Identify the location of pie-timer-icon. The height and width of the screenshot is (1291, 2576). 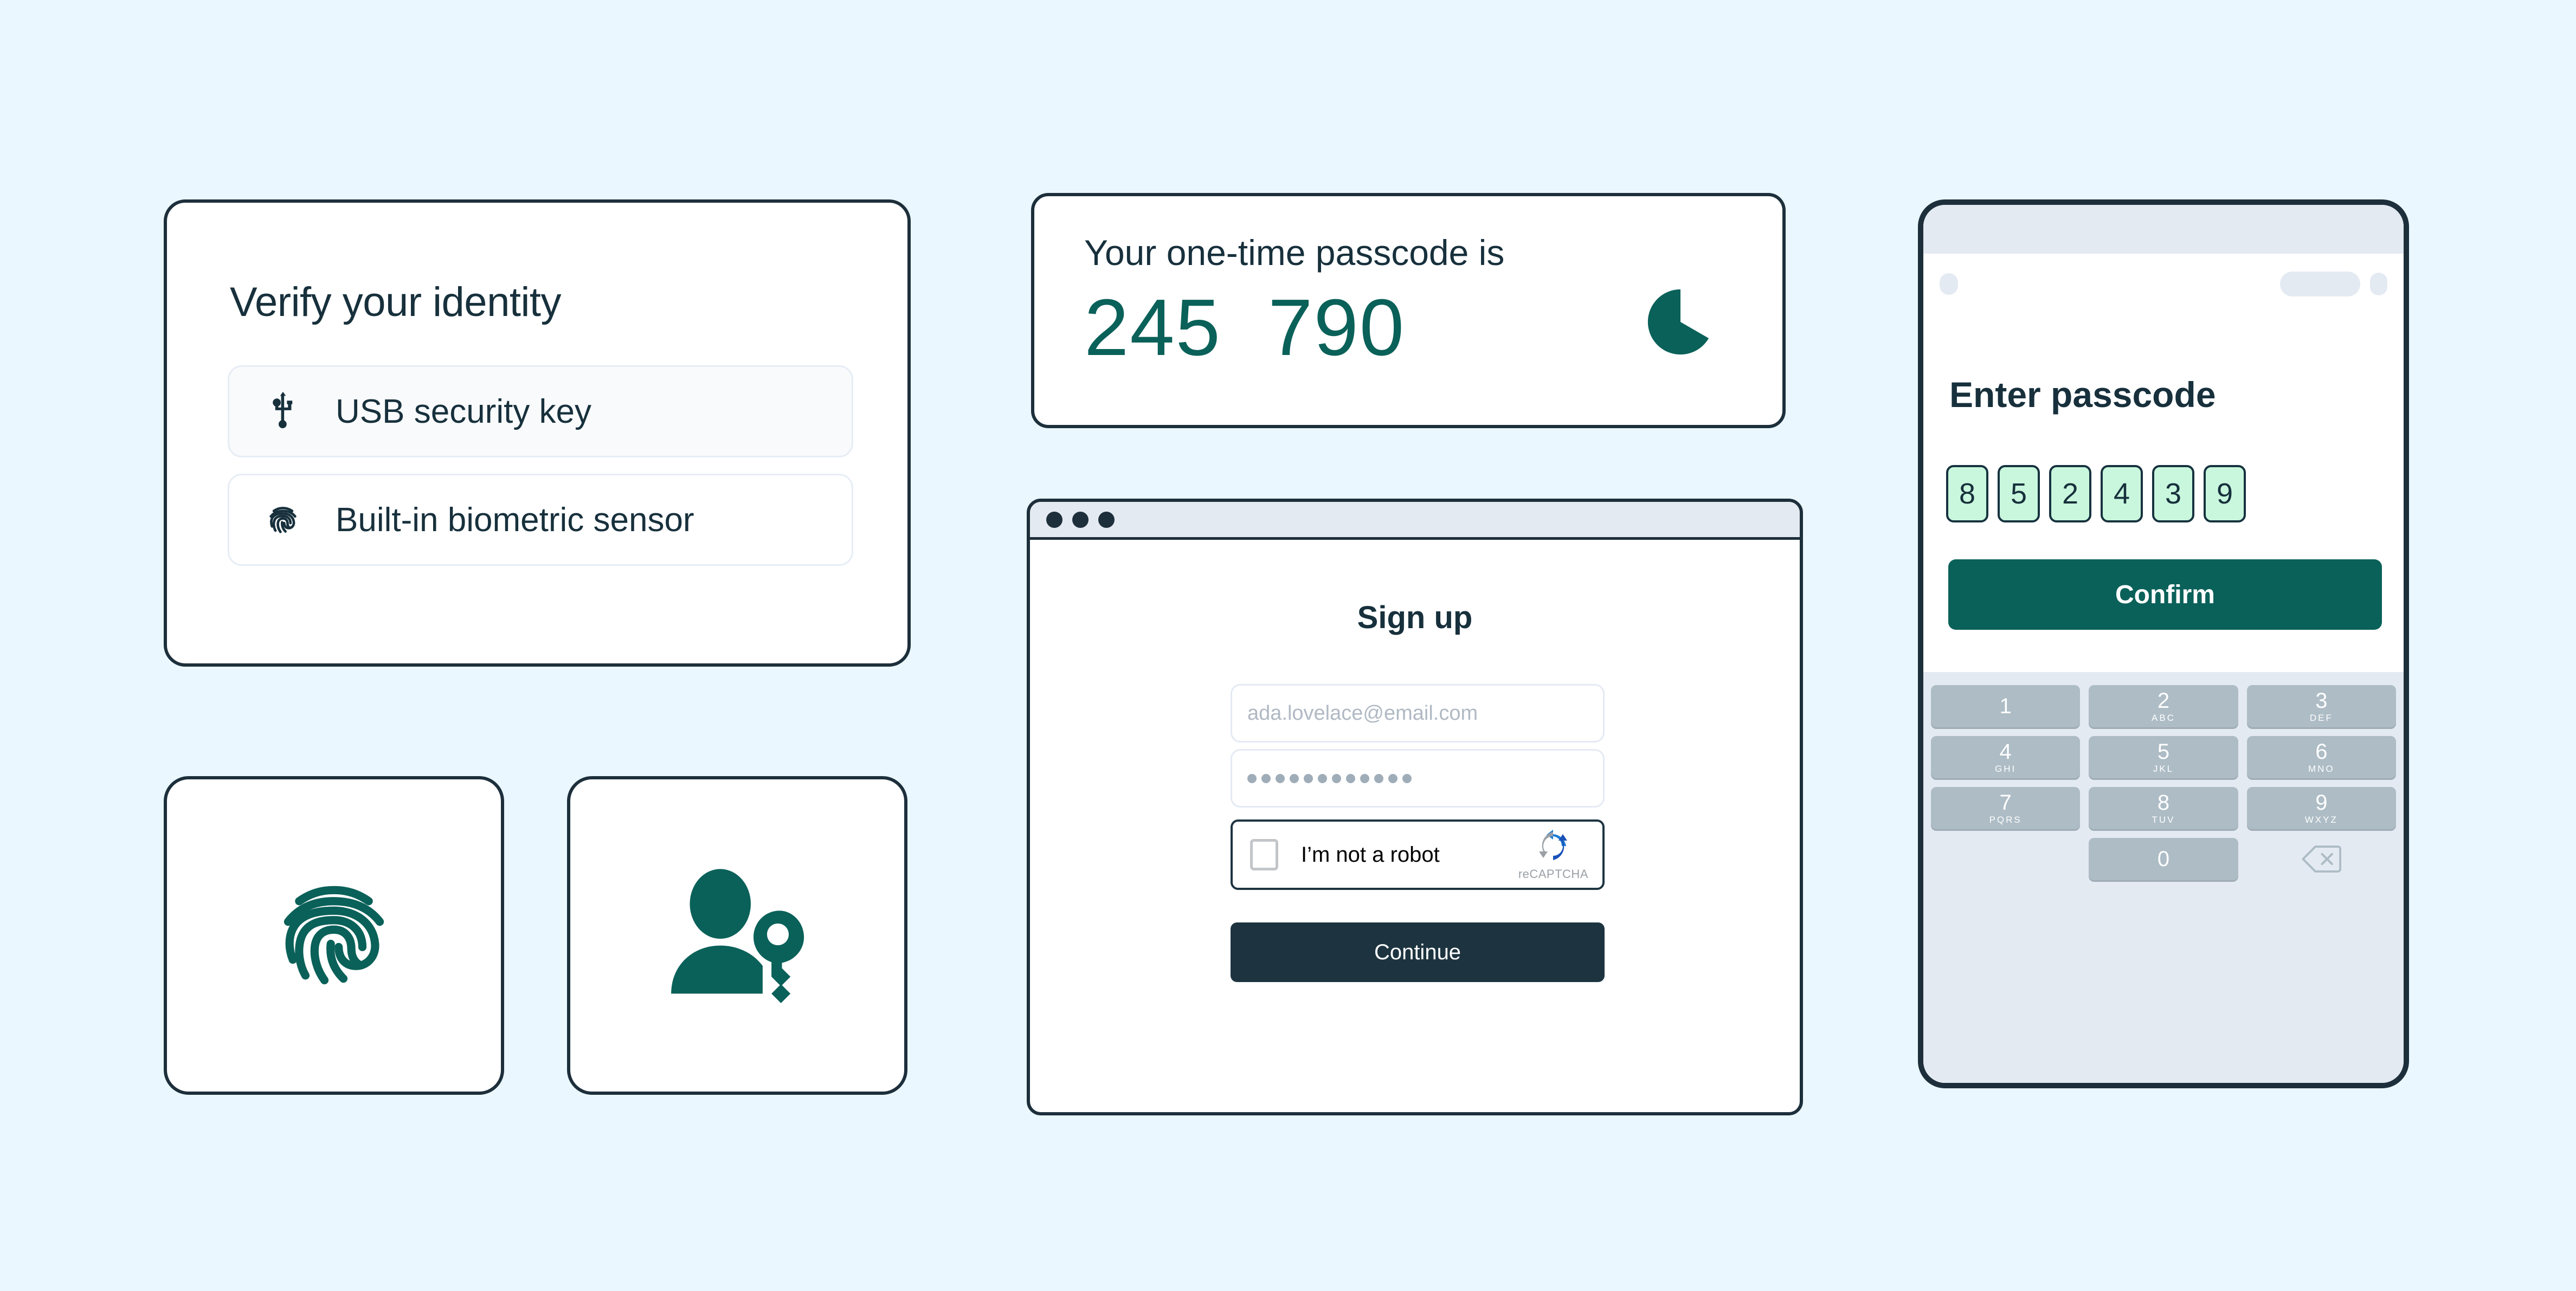
(1680, 322).